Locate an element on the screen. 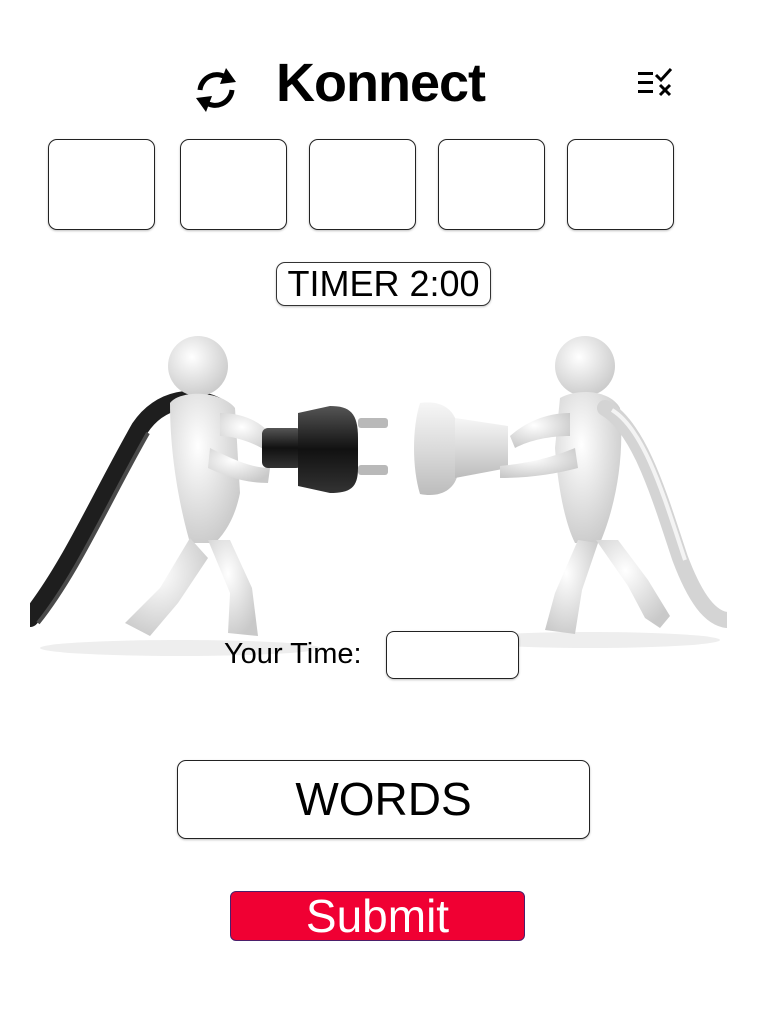 This screenshot has width=768, height=1024. submit-button: Submit is located at coordinates (377, 916).